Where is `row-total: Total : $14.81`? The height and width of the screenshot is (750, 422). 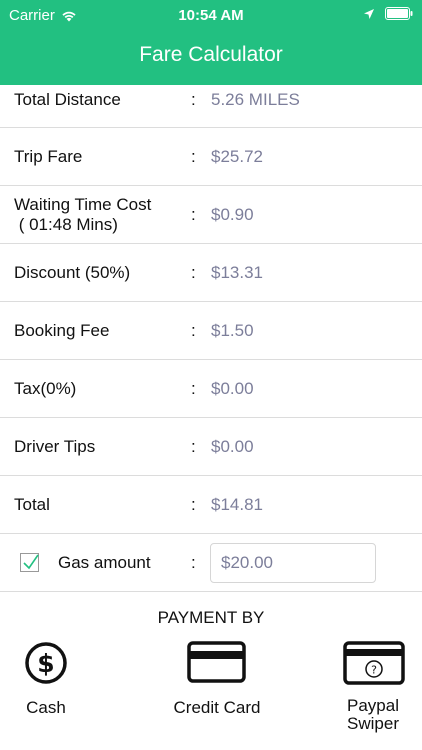 row-total: Total : $14.81 is located at coordinates (211, 505).